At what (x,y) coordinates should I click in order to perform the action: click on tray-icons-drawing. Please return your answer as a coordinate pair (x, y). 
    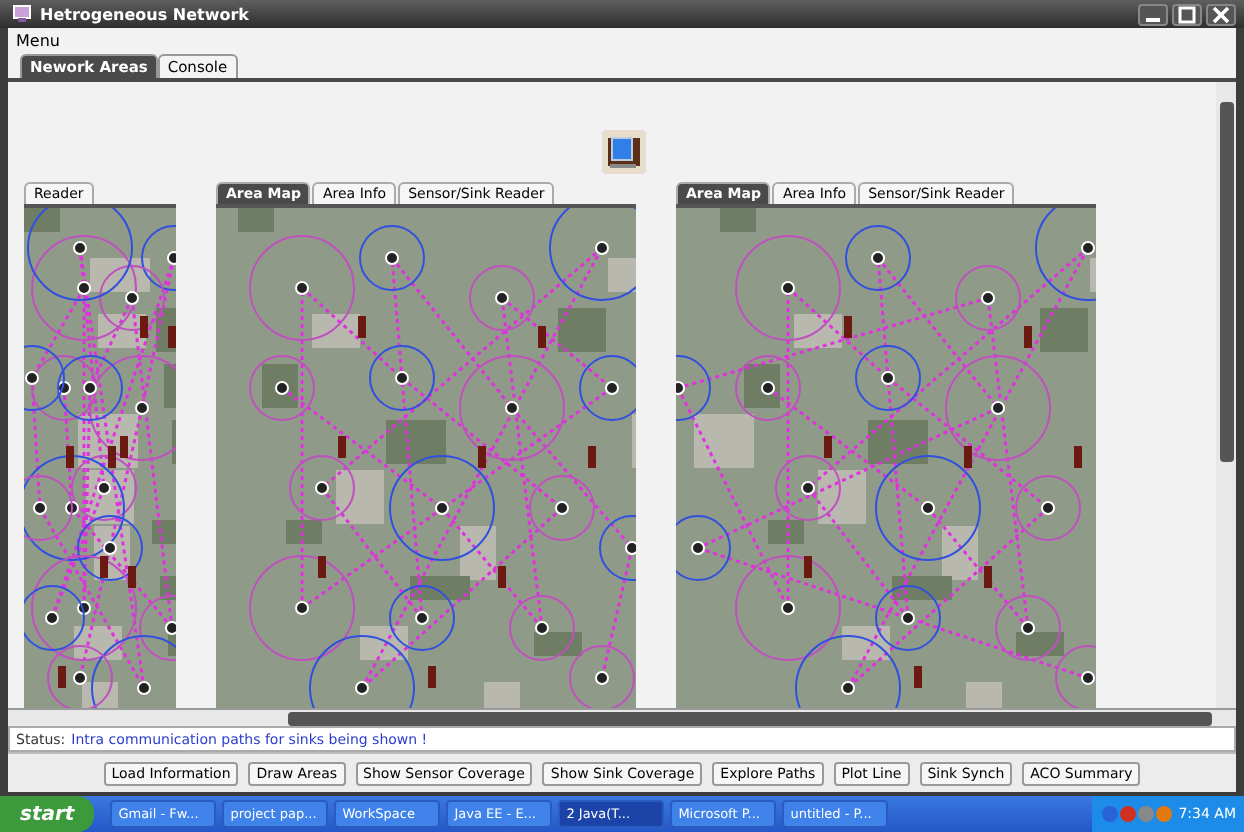
    Looking at the image, I should click on (1136, 814).